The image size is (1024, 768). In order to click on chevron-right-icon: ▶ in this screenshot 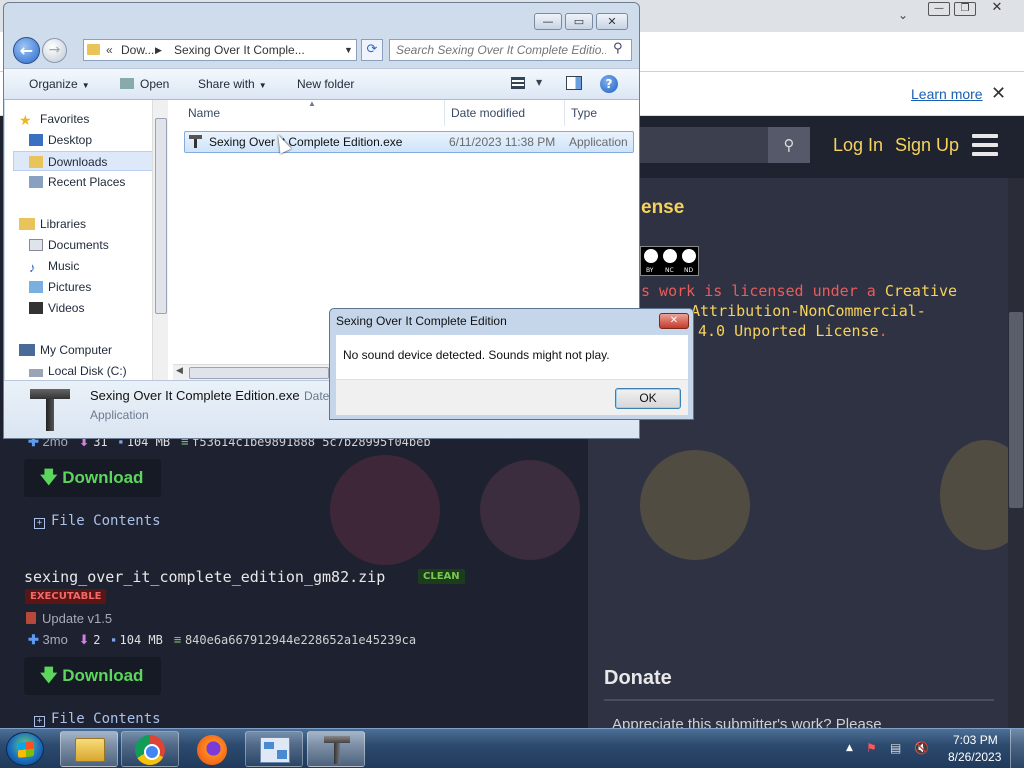, I will do `click(158, 50)`.